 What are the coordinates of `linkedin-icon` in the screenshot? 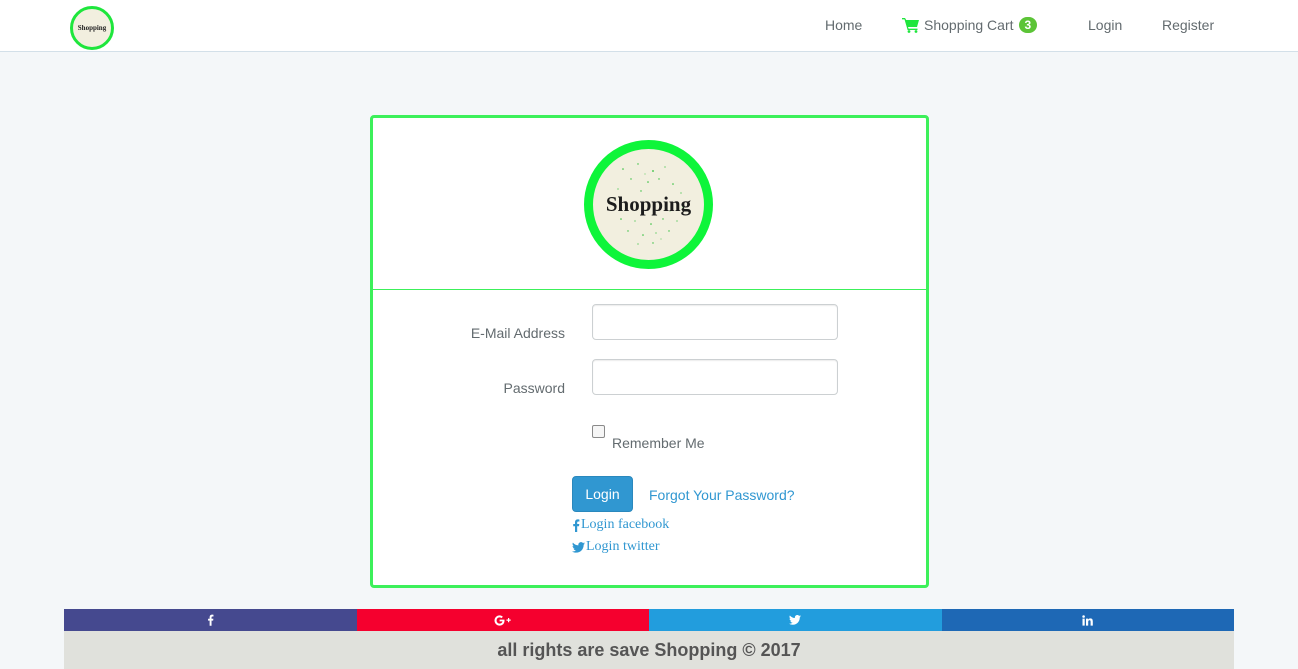 It's located at (1088, 620).